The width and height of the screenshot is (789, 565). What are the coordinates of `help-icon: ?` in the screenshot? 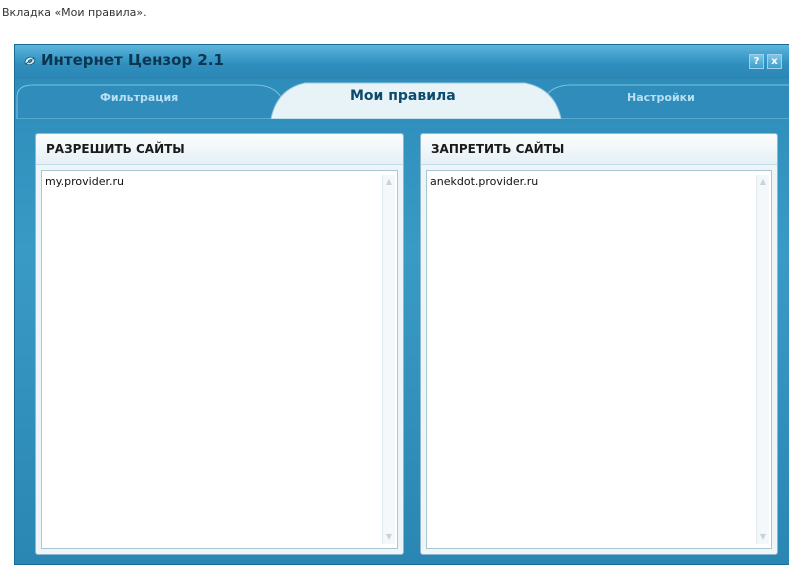 It's located at (756, 61).